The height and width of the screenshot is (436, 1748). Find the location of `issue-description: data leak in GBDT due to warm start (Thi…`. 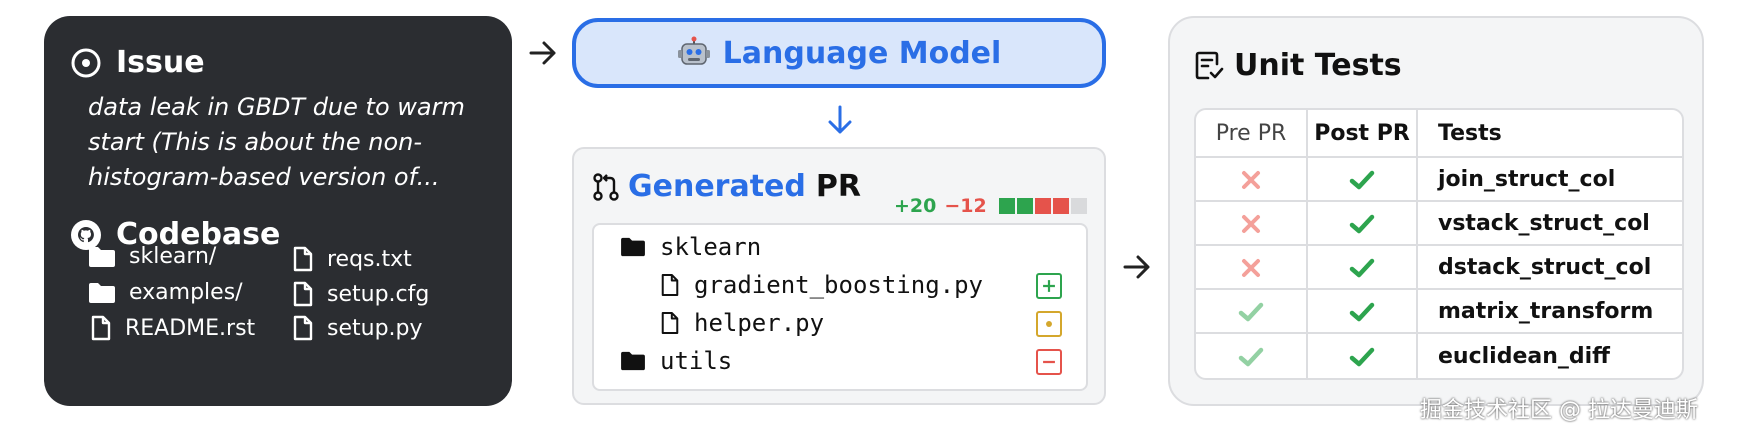

issue-description: data leak in GBDT due to warm start (Thi… is located at coordinates (276, 142).